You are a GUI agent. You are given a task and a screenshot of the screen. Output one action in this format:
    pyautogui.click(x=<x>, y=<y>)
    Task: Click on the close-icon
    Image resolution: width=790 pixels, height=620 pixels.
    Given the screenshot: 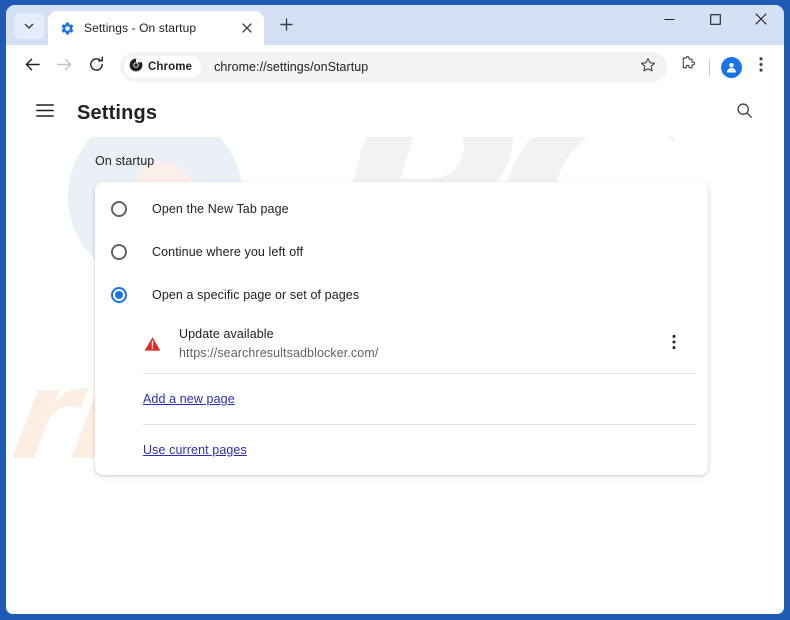 What is the action you would take?
    pyautogui.click(x=761, y=21)
    